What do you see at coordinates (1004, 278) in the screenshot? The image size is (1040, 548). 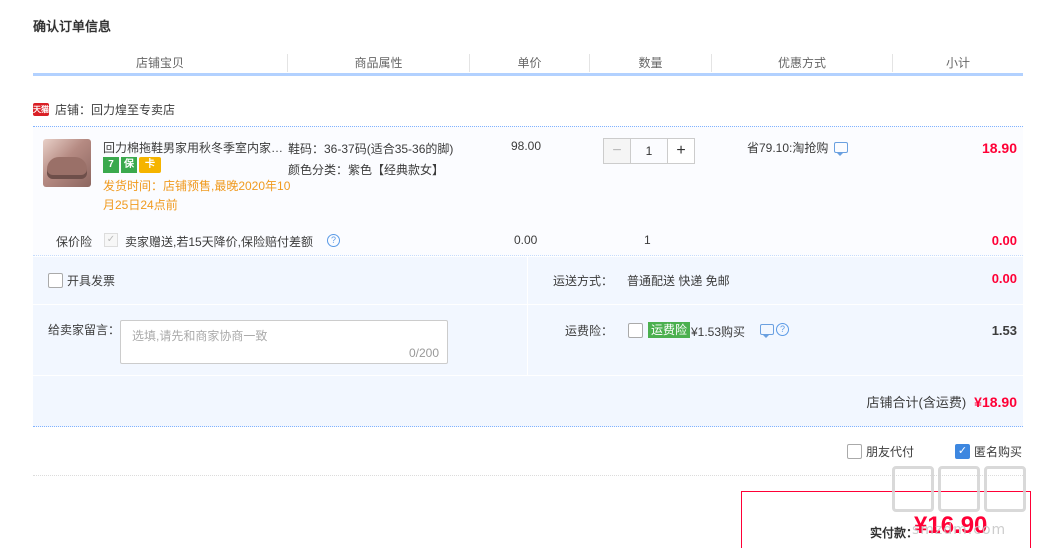 I see `shipping-fee: 0.00` at bounding box center [1004, 278].